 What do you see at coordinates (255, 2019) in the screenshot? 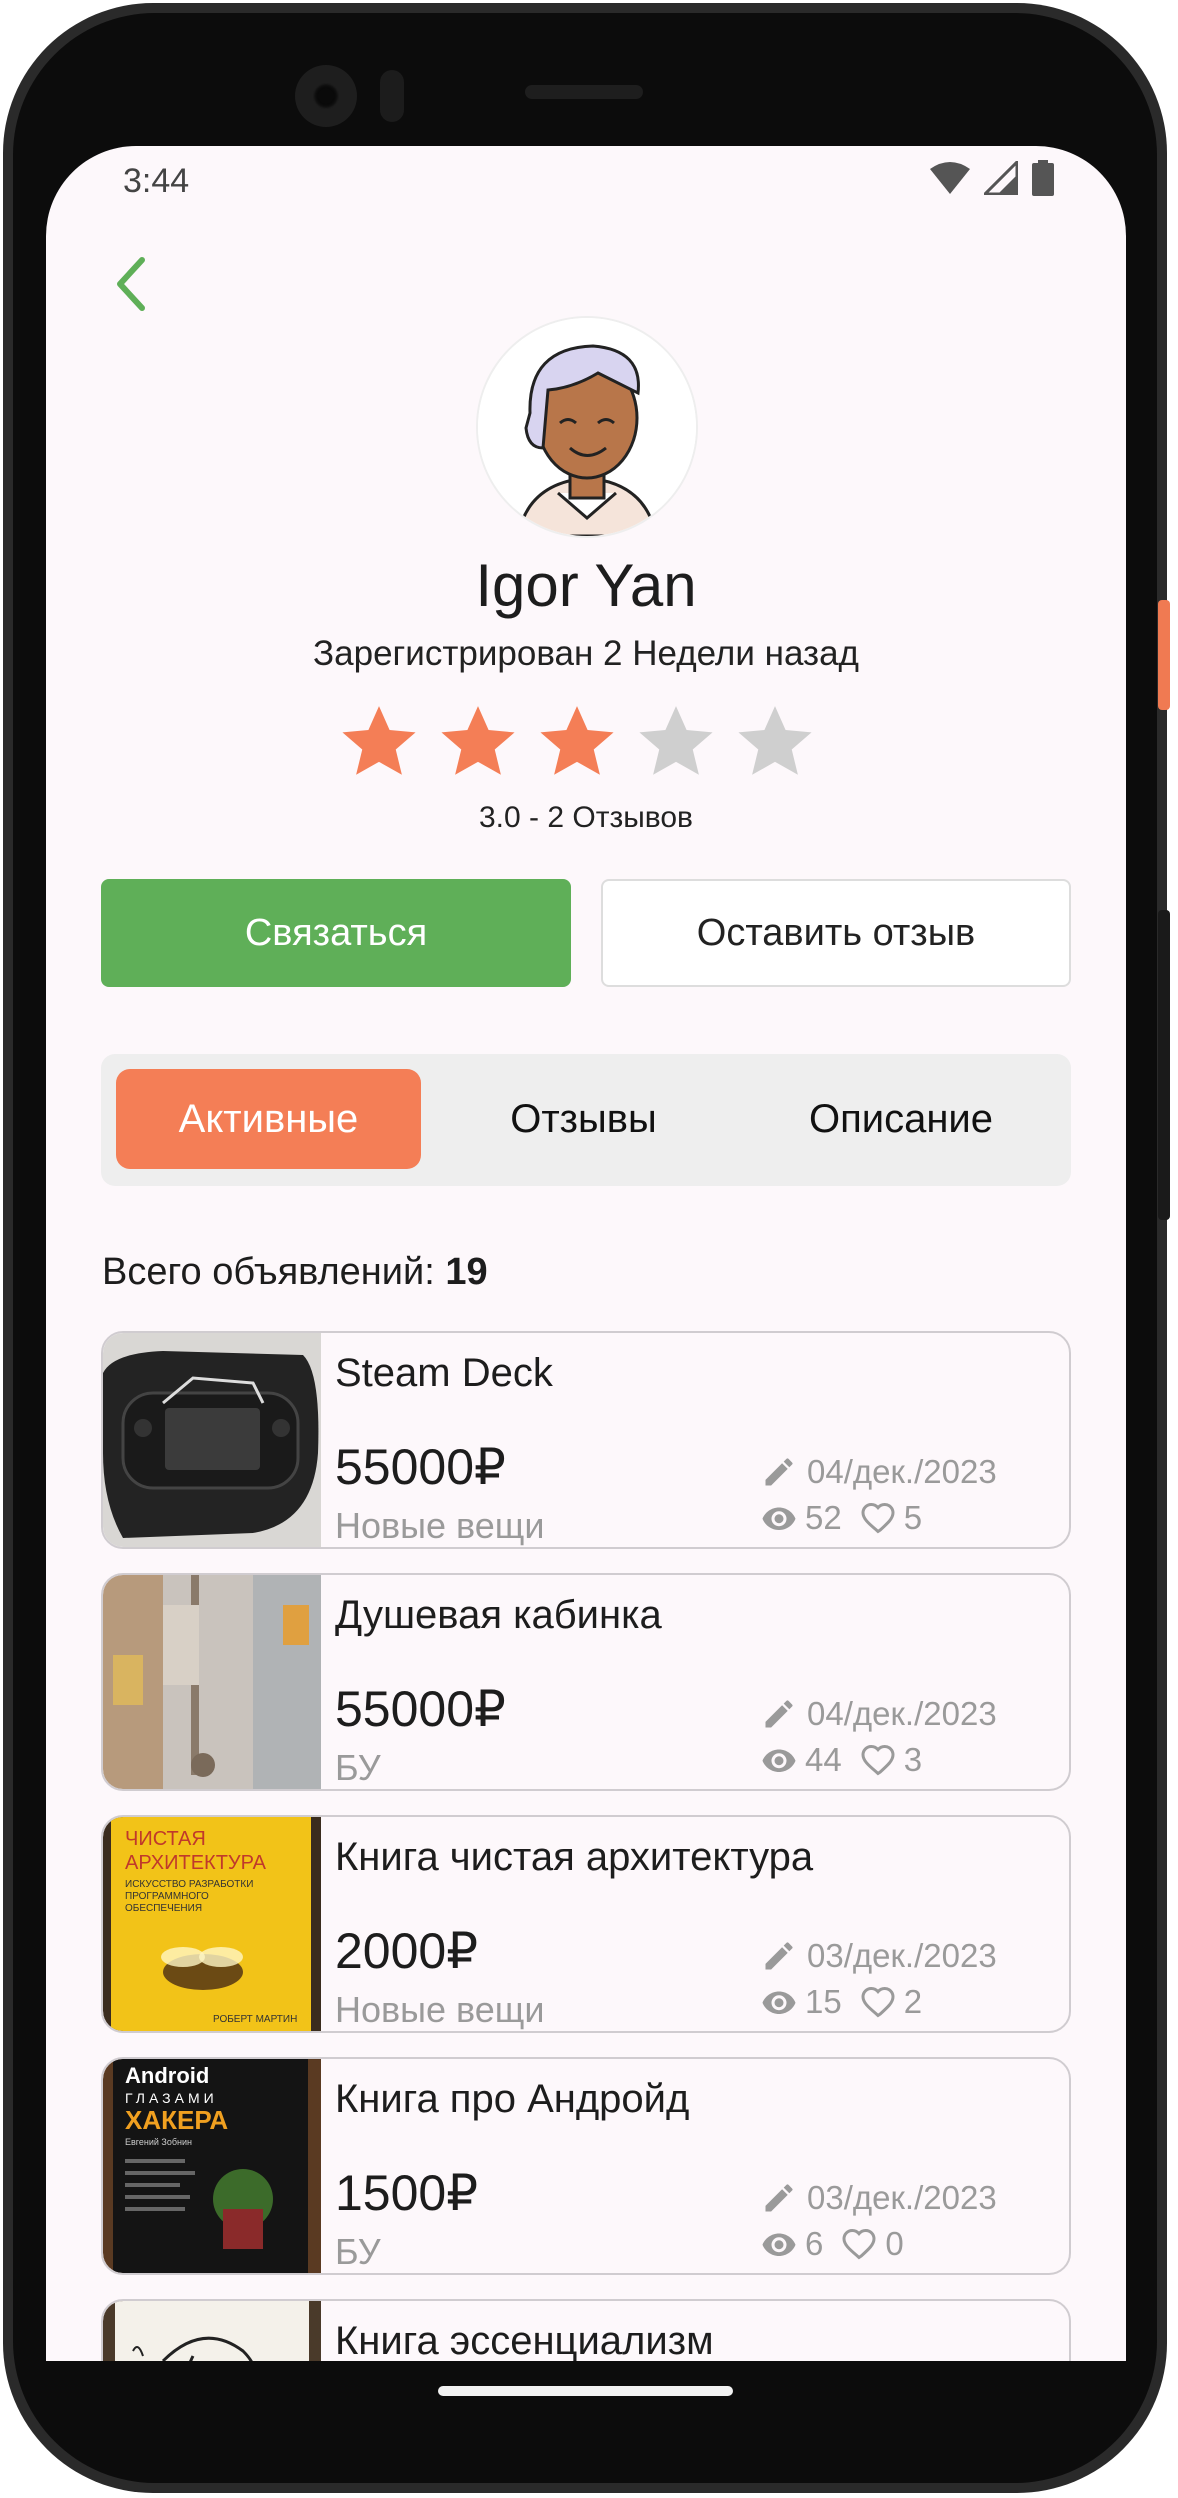
I see `svg-text: РОБЕРТ МАРТИН` at bounding box center [255, 2019].